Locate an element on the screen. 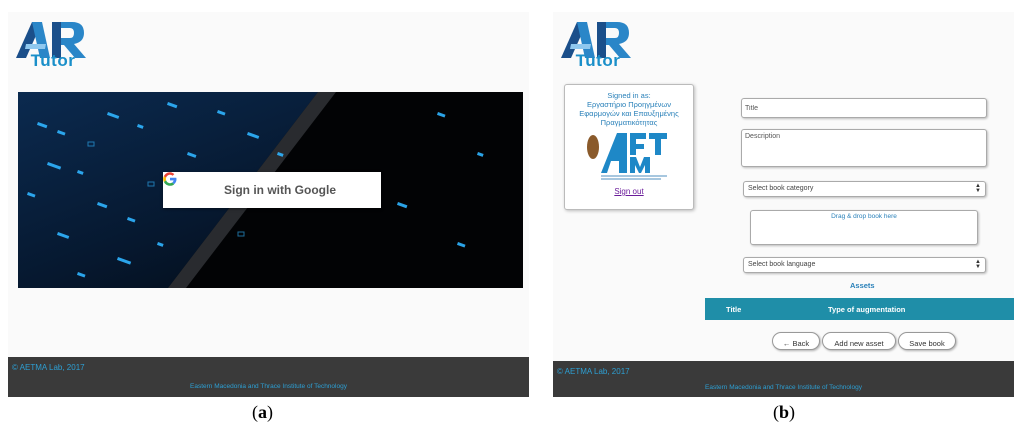 The width and height of the screenshot is (1014, 426). caption-b: (b) is located at coordinates (784, 412).